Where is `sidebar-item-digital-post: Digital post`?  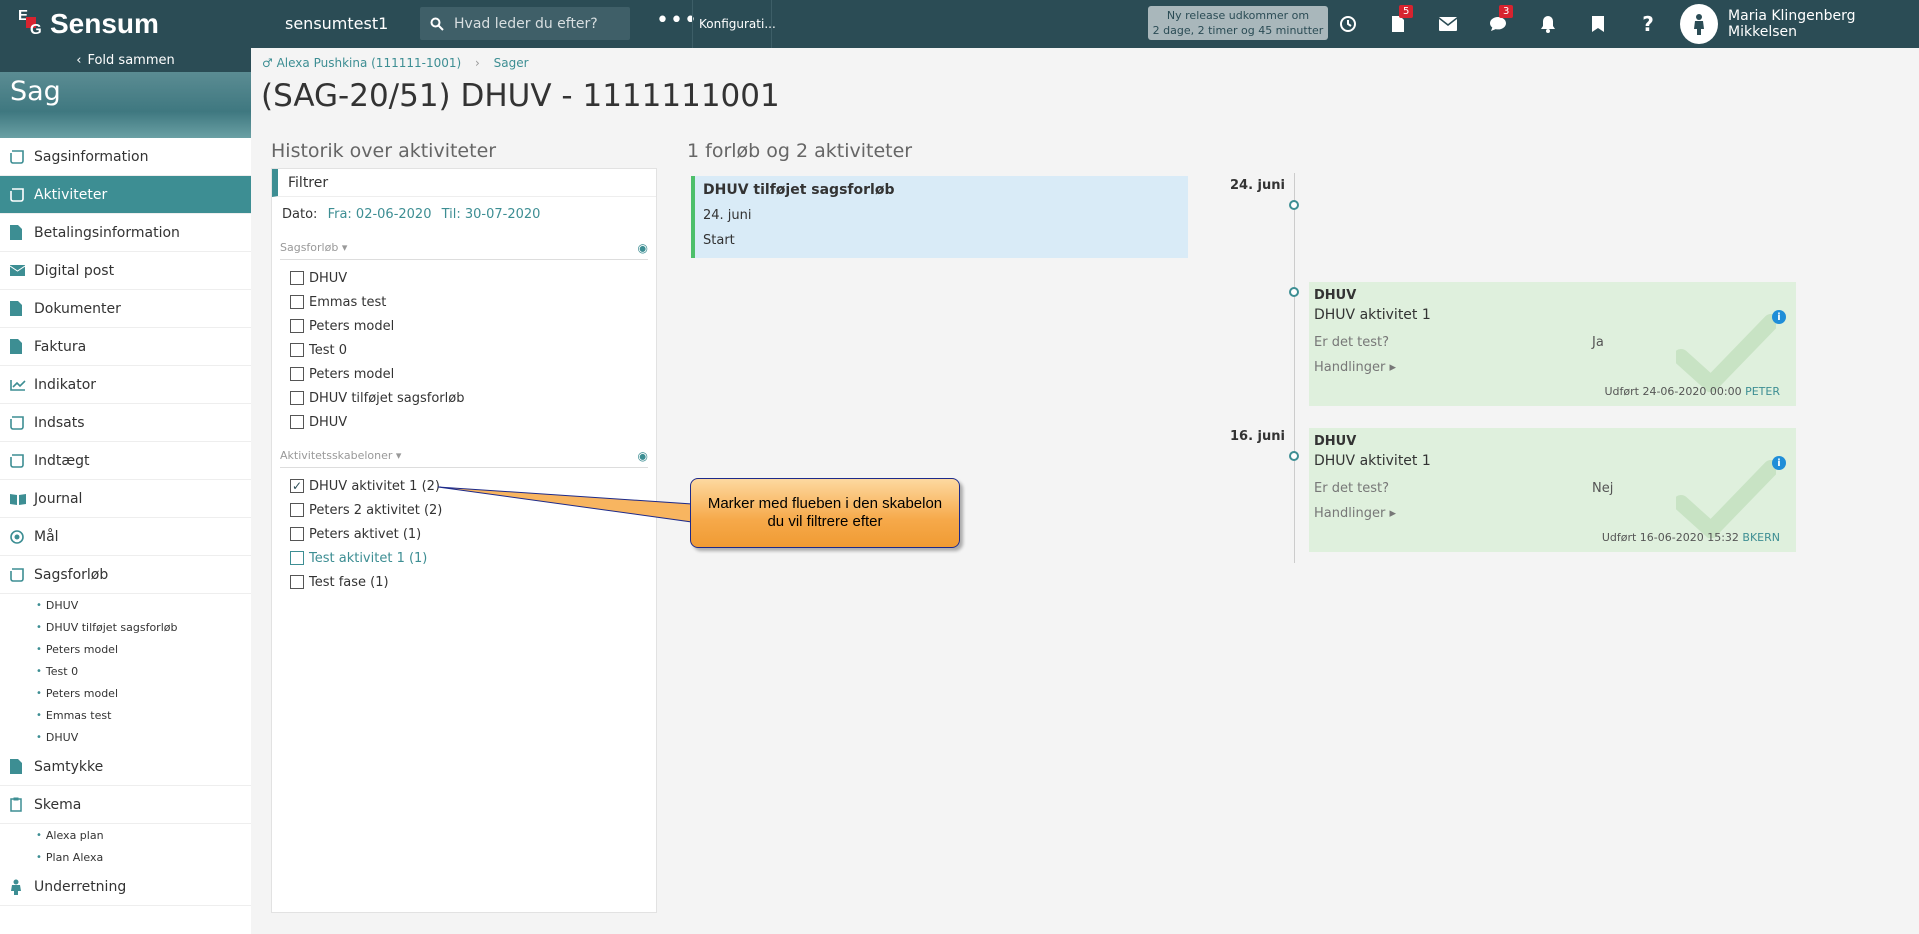
sidebar-item-digital-post: Digital post is located at coordinates (125, 271).